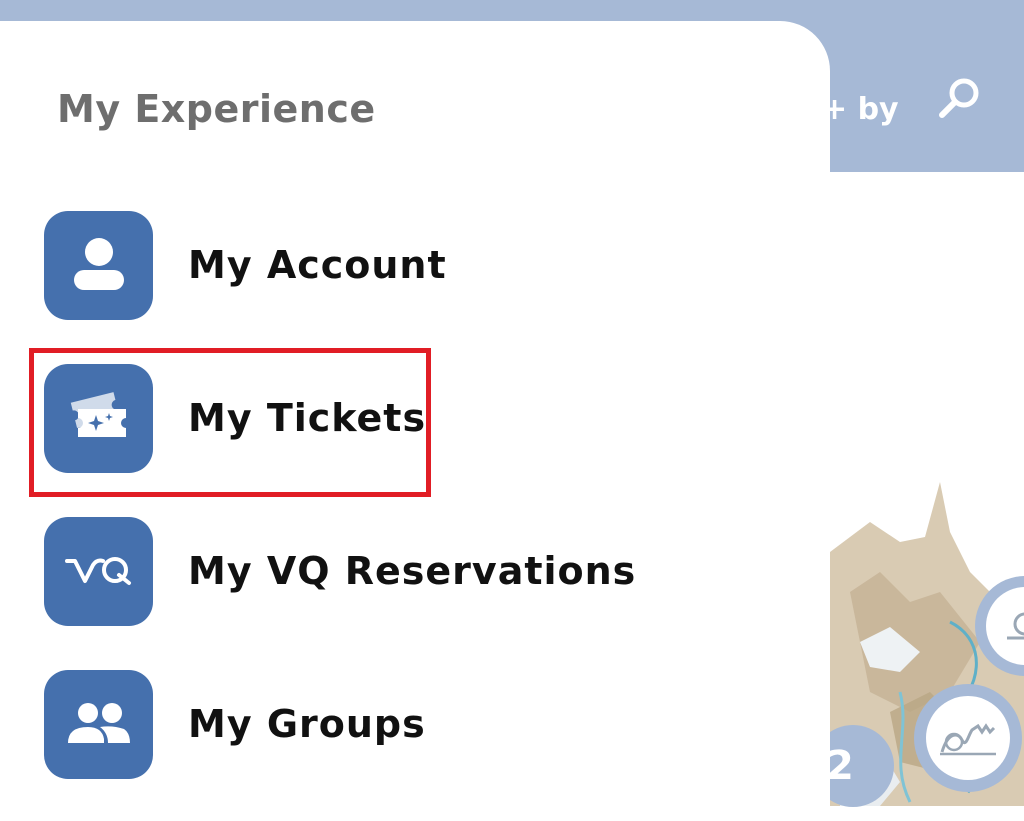 The image size is (1024, 821). What do you see at coordinates (317, 265) in the screenshot?
I see `menu-item-label: My Account` at bounding box center [317, 265].